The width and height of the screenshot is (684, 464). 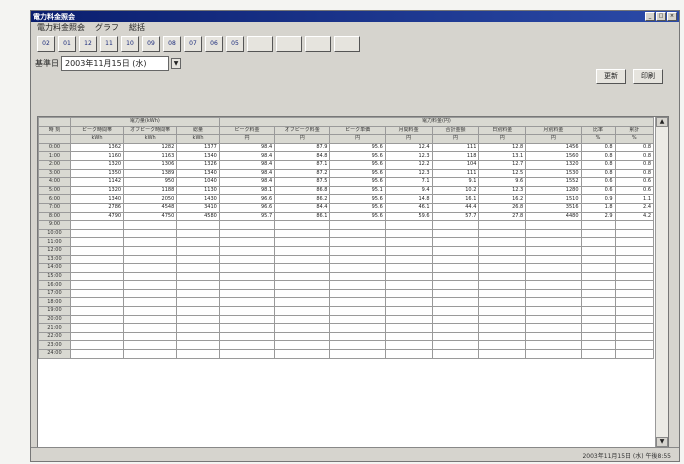 I want to click on table-cell: 84.4, so click(x=302, y=207).